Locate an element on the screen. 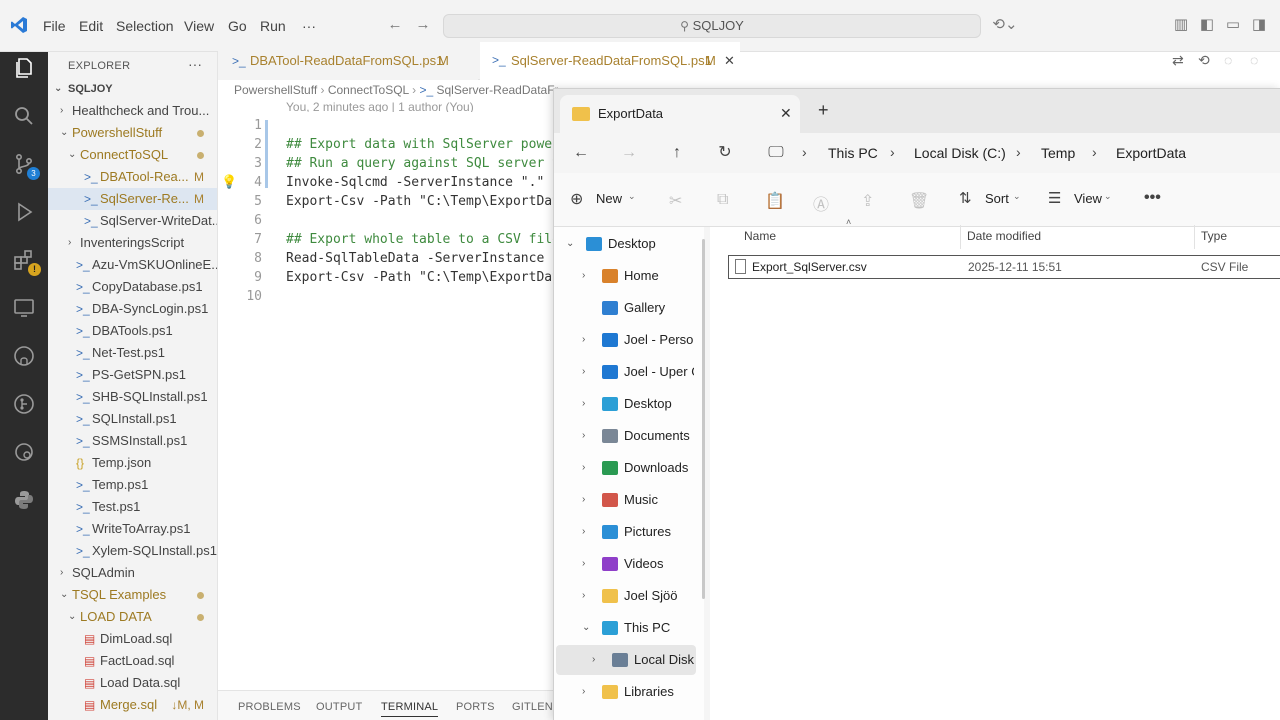 The image size is (1280, 720). code-line: ## Run a query against SQL server t is located at coordinates (423, 163).